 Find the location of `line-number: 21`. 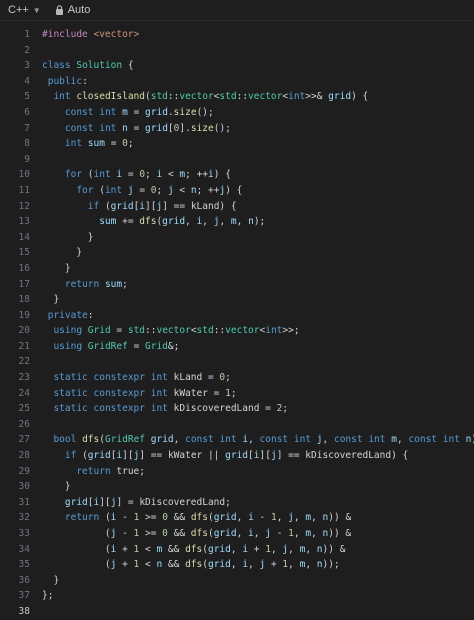

line-number: 21 is located at coordinates (24, 346).